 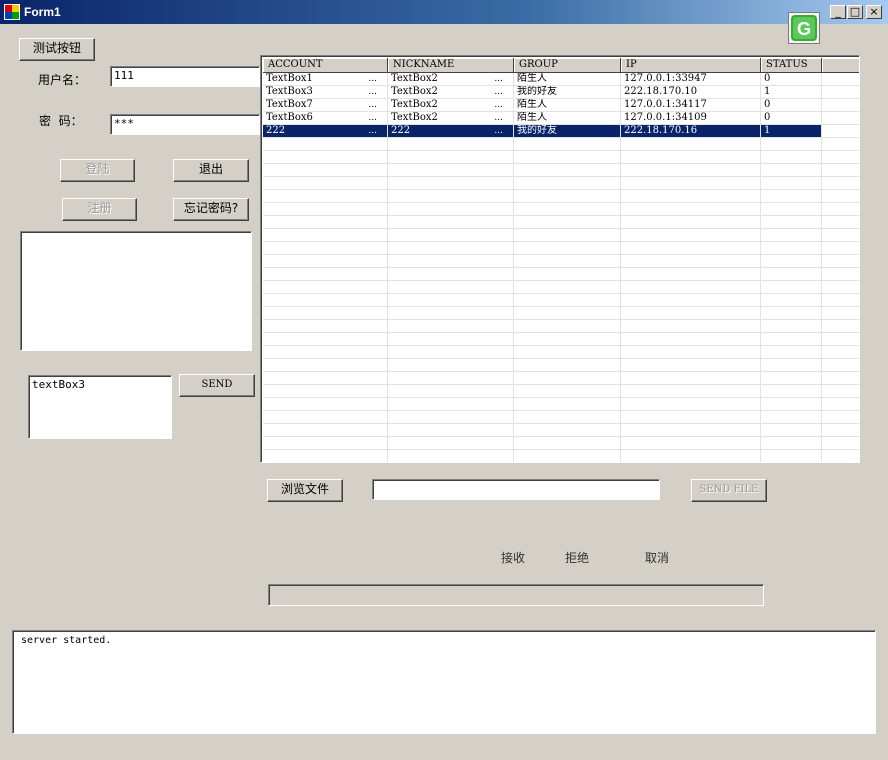 What do you see at coordinates (691, 92) in the screenshot?
I see `cell-ip: 222.18.170.10` at bounding box center [691, 92].